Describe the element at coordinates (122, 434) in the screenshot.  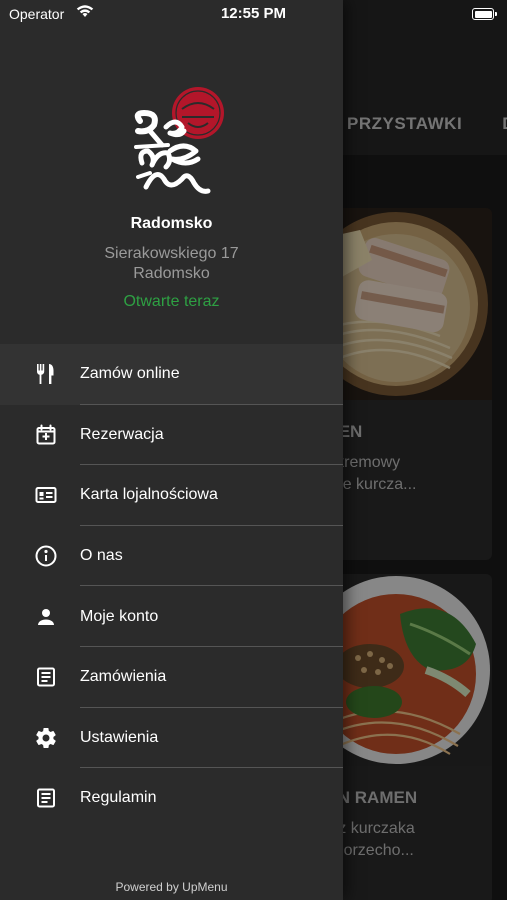
I see `menu-item-label: Rezerwacja` at that location.